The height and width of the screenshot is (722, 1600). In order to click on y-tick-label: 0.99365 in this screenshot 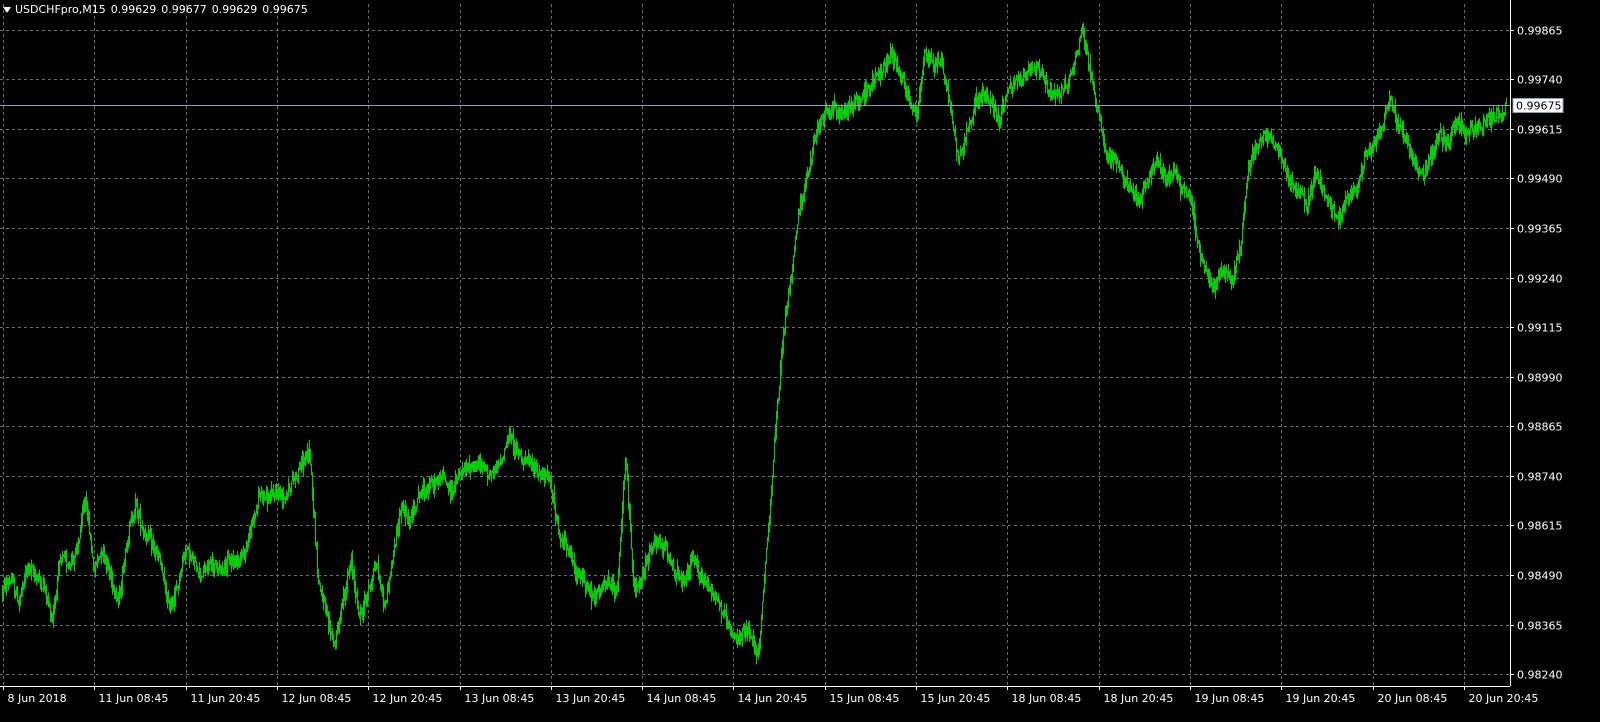, I will do `click(1540, 229)`.